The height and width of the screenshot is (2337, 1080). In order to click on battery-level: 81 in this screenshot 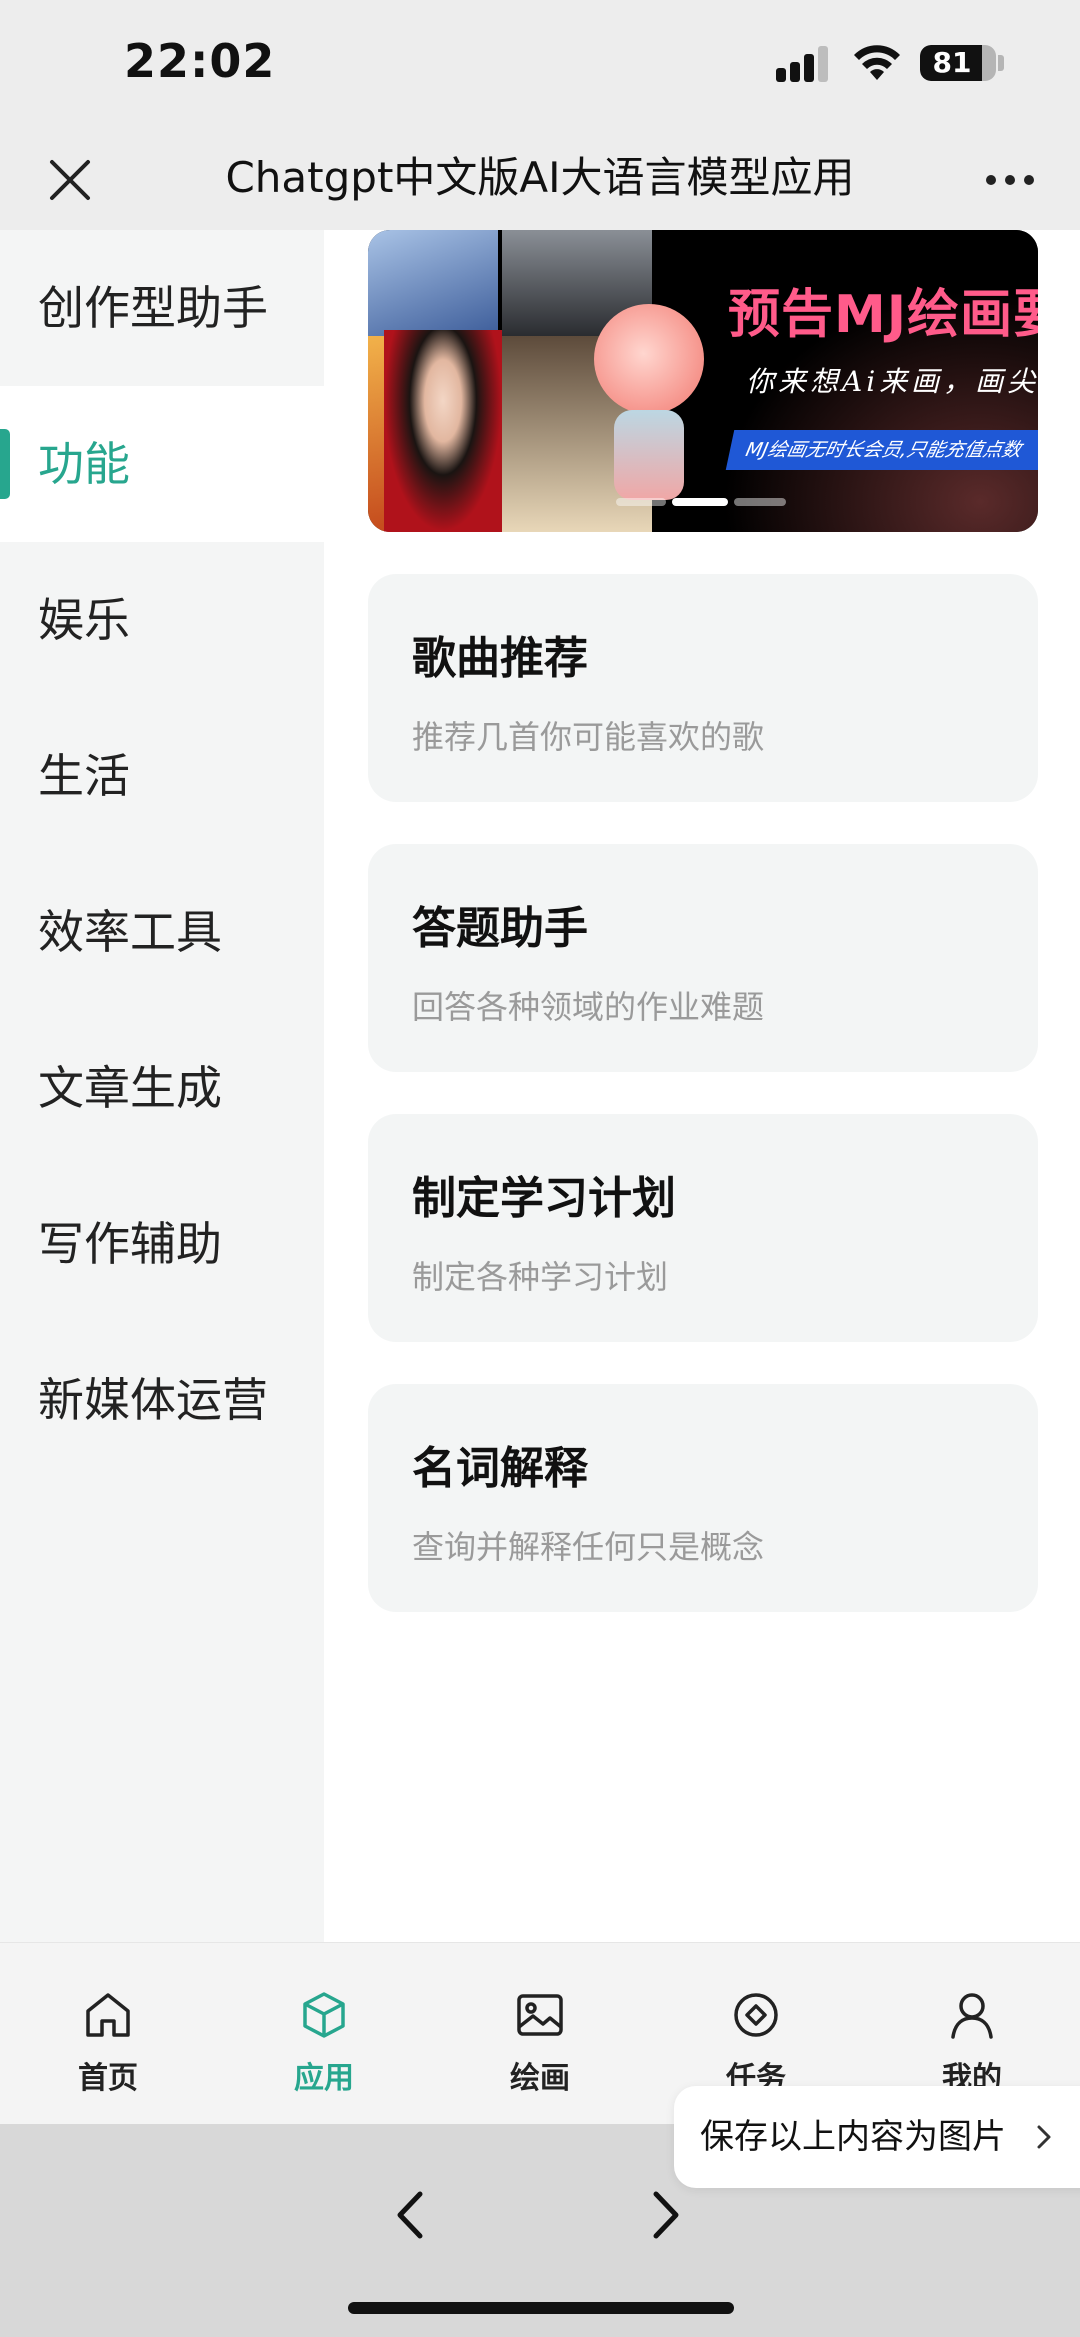, I will do `click(952, 62)`.